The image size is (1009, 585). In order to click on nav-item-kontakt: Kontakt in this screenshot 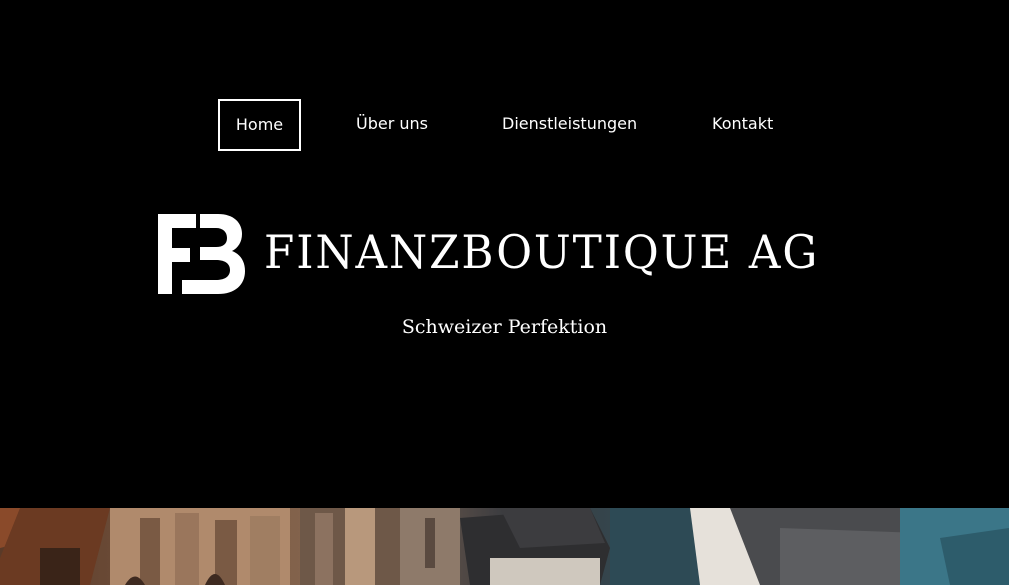, I will do `click(742, 125)`.